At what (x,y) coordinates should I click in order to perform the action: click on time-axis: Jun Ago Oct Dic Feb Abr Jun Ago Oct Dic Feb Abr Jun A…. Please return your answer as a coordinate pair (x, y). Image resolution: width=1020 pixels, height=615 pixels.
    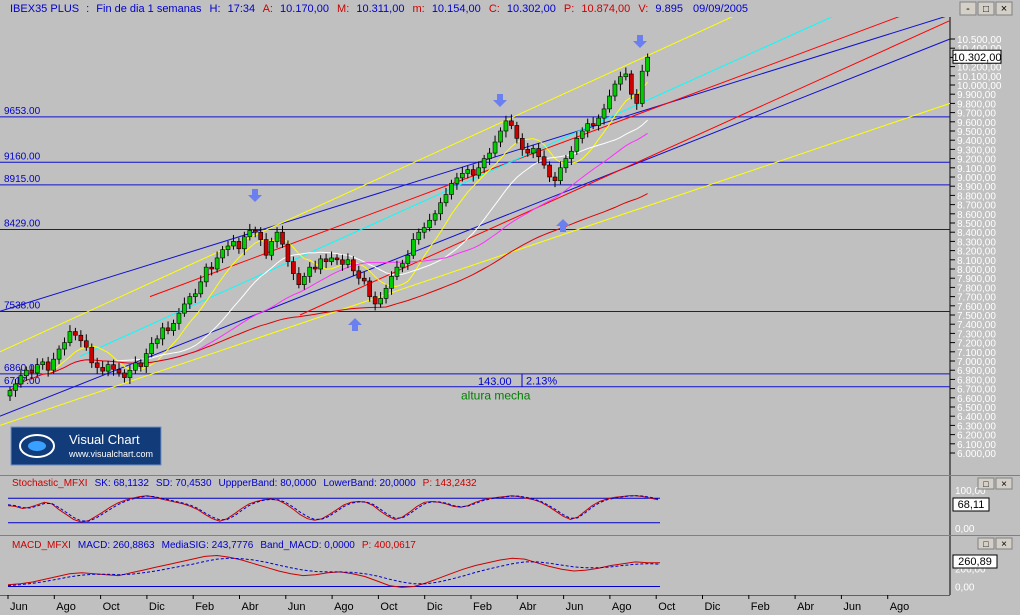
    Looking at the image, I should click on (510, 605).